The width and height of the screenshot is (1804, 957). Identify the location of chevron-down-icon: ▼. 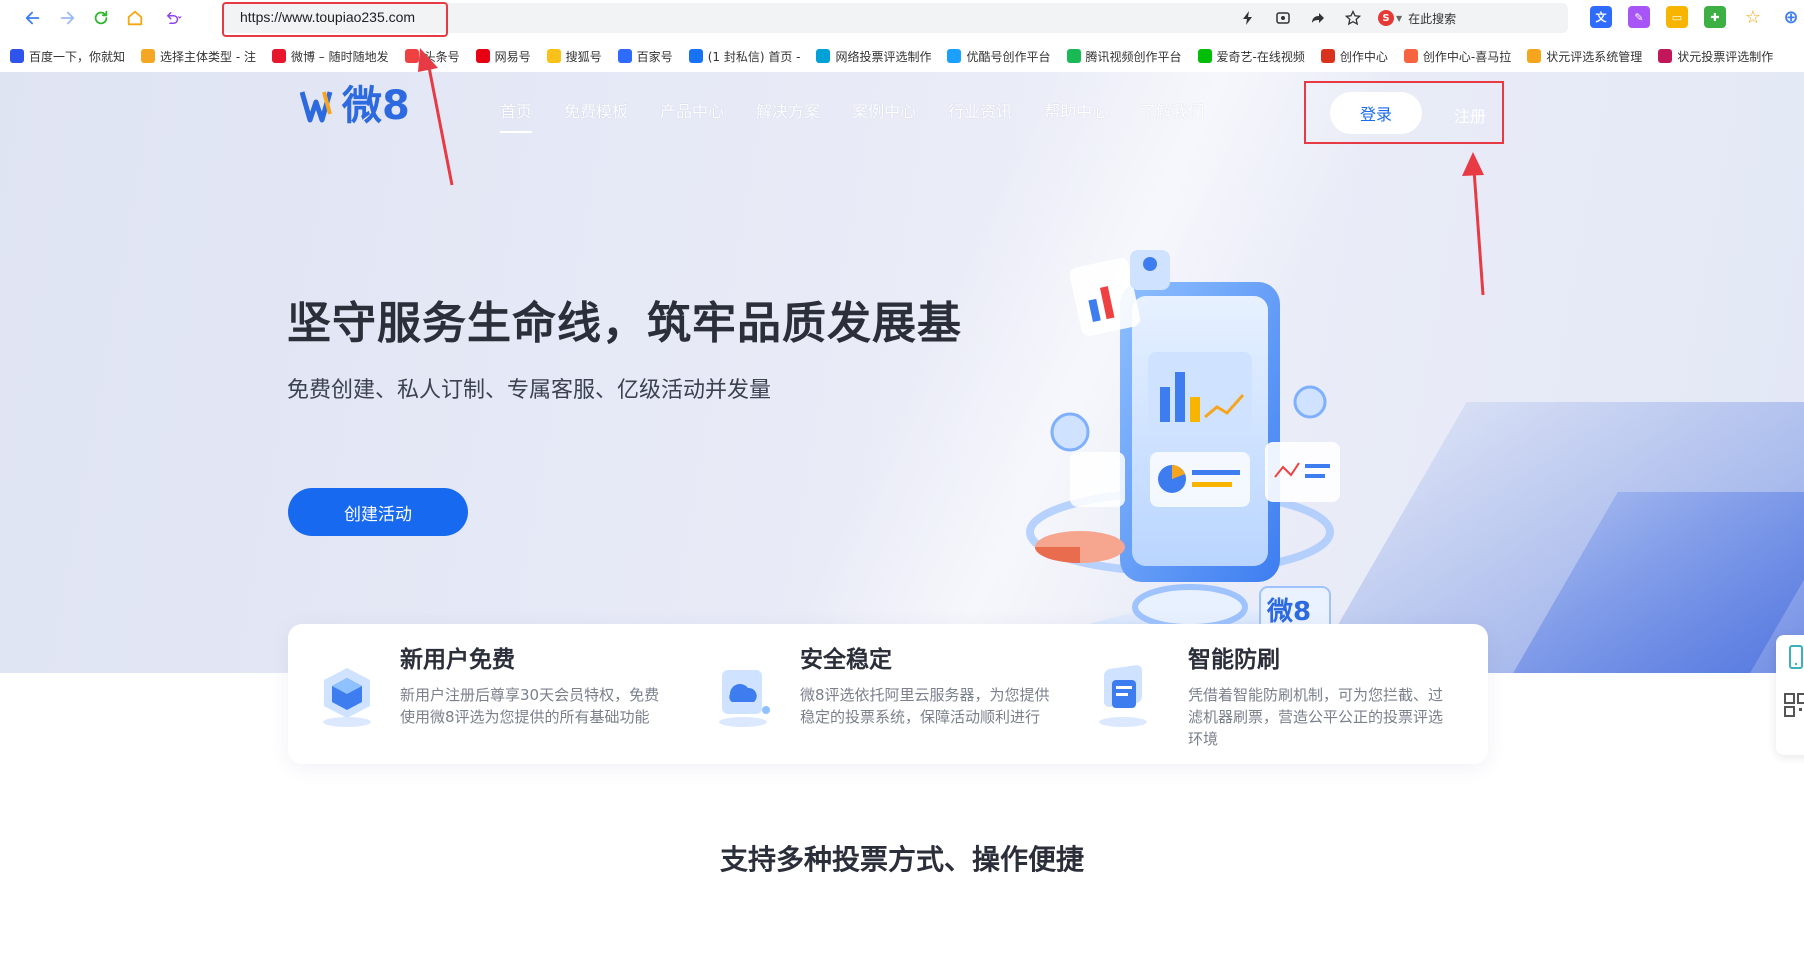
(1399, 18).